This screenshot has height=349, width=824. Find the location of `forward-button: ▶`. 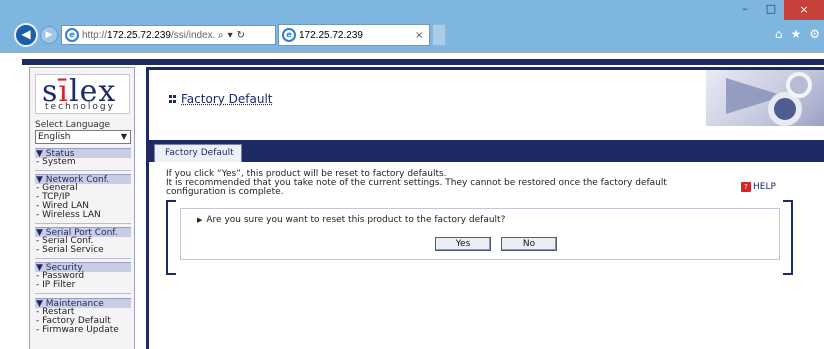

forward-button: ▶ is located at coordinates (49, 35).